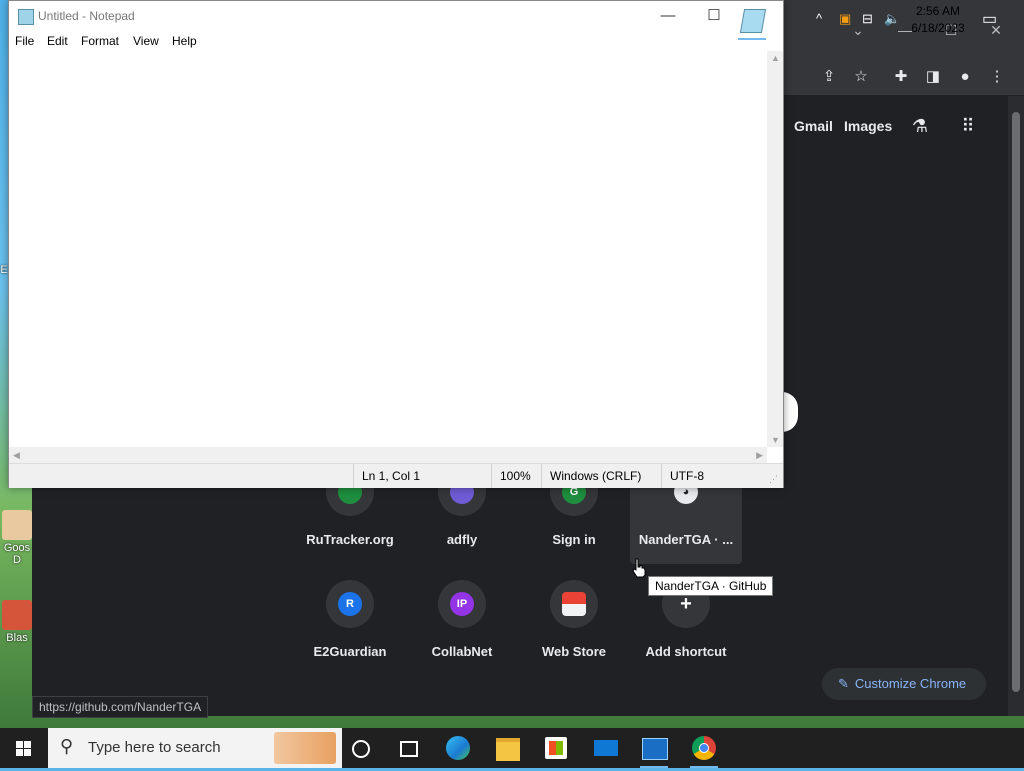  What do you see at coordinates (704, 748) in the screenshot?
I see `chrome-taskbar-icon` at bounding box center [704, 748].